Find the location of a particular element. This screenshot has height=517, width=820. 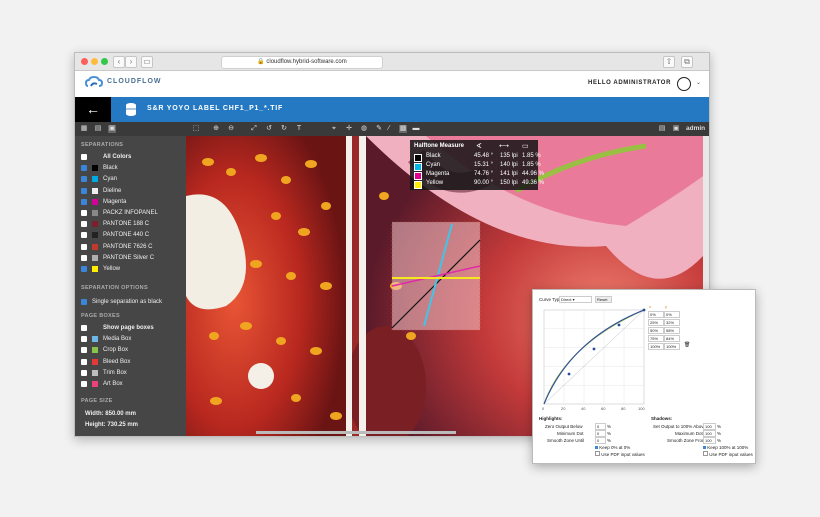

sidebar-item: PACKZ INFOPANEL is located at coordinates (133, 213).